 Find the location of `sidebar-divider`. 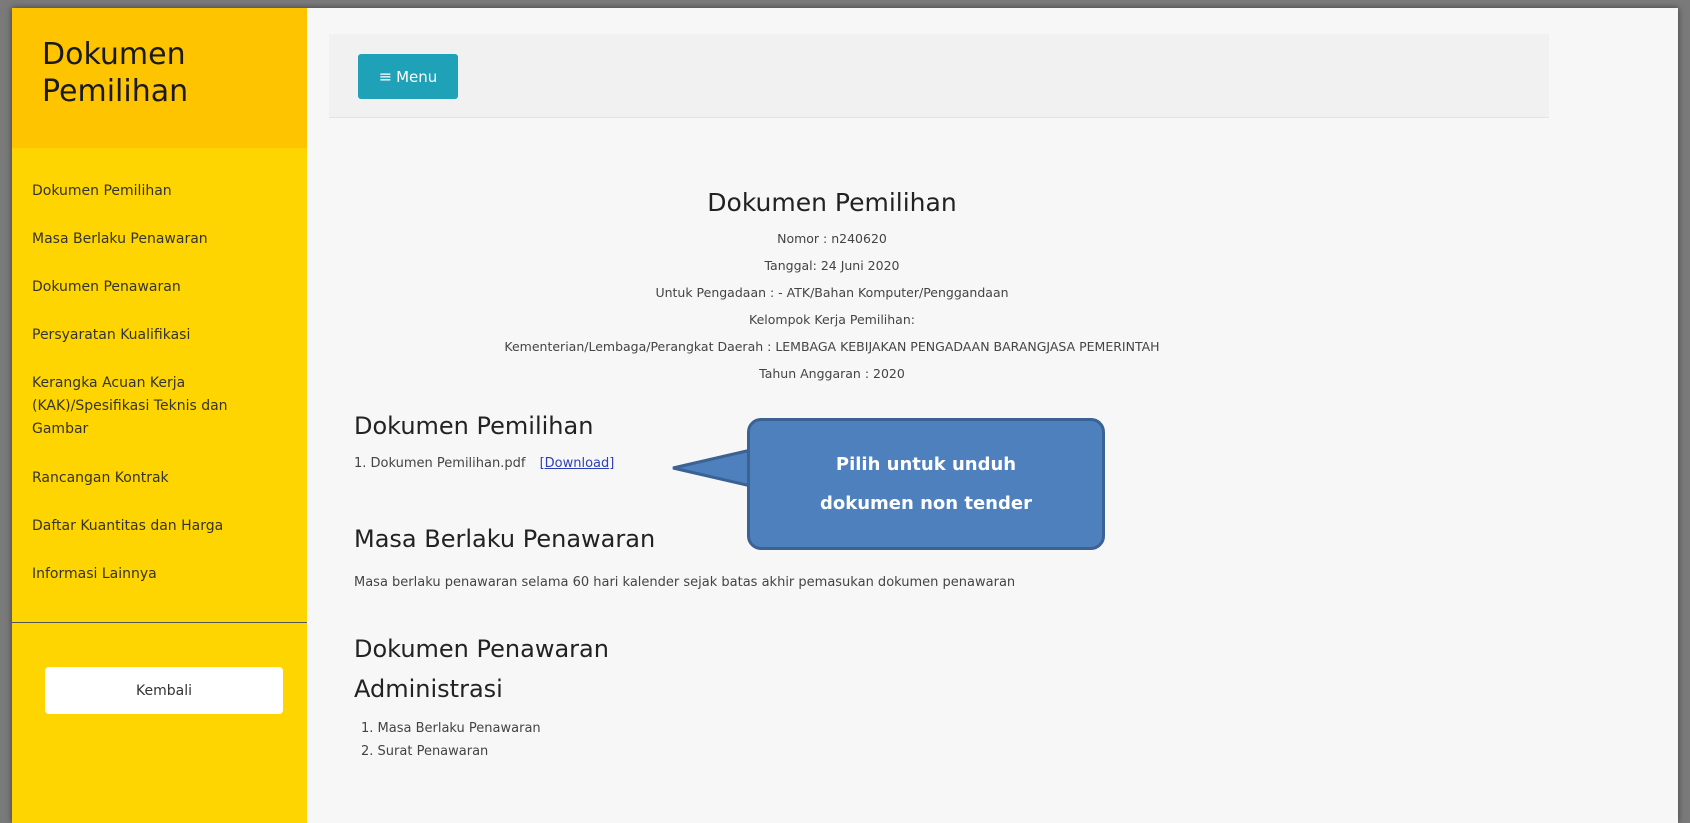

sidebar-divider is located at coordinates (159, 622).